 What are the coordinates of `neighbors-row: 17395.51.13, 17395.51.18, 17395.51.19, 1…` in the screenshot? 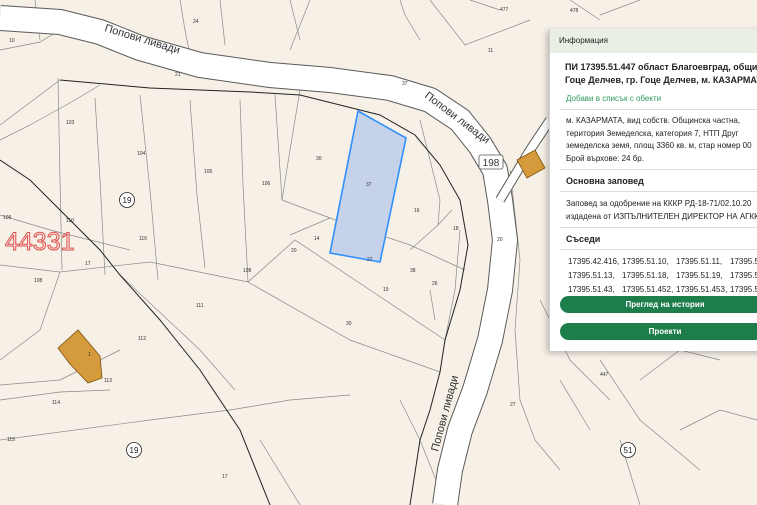 It's located at (662, 276).